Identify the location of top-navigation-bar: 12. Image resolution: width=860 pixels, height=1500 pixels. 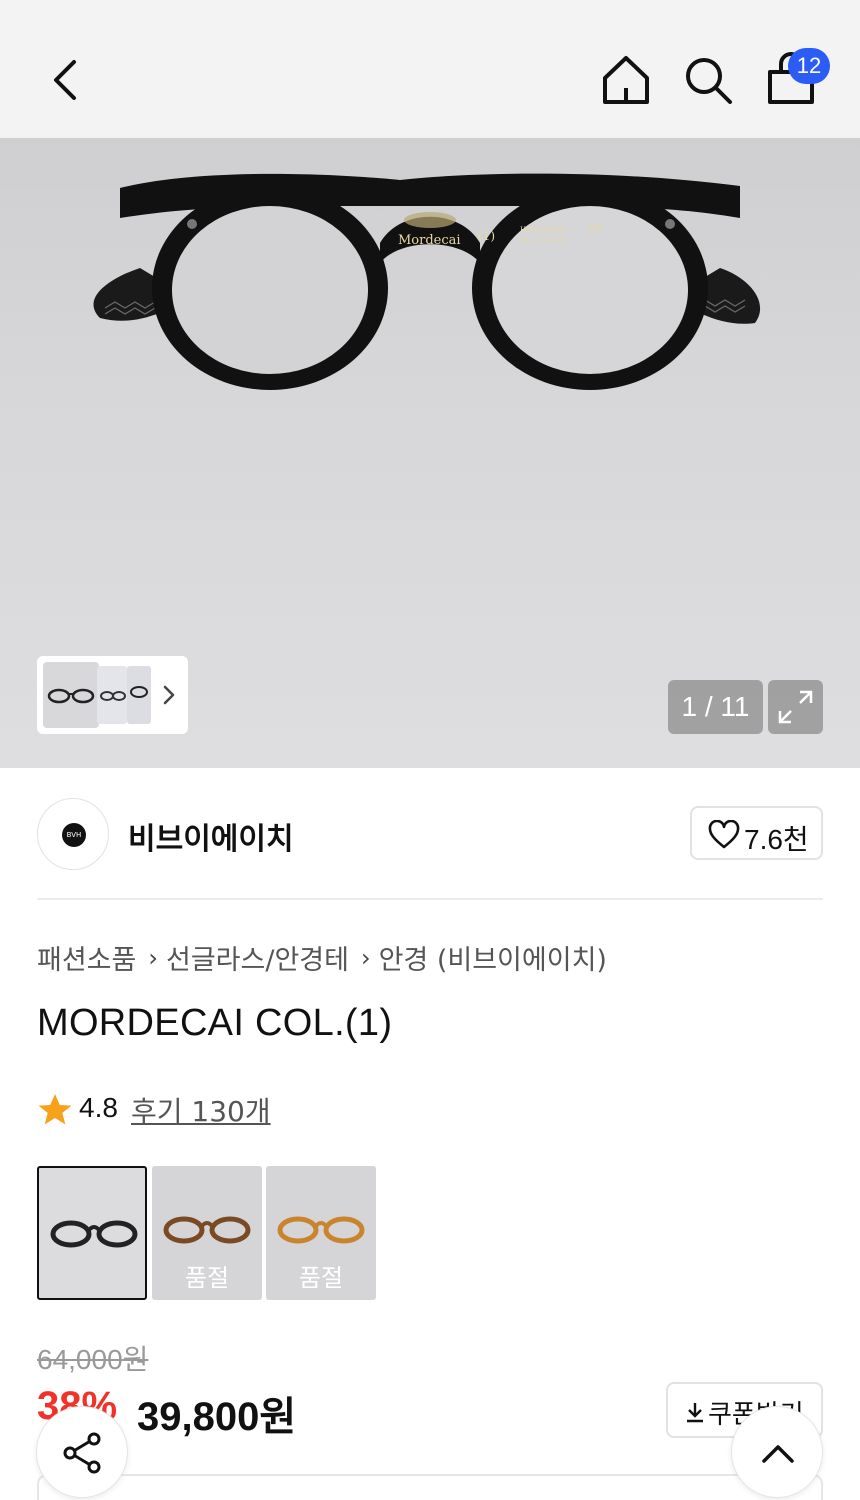
(430, 69).